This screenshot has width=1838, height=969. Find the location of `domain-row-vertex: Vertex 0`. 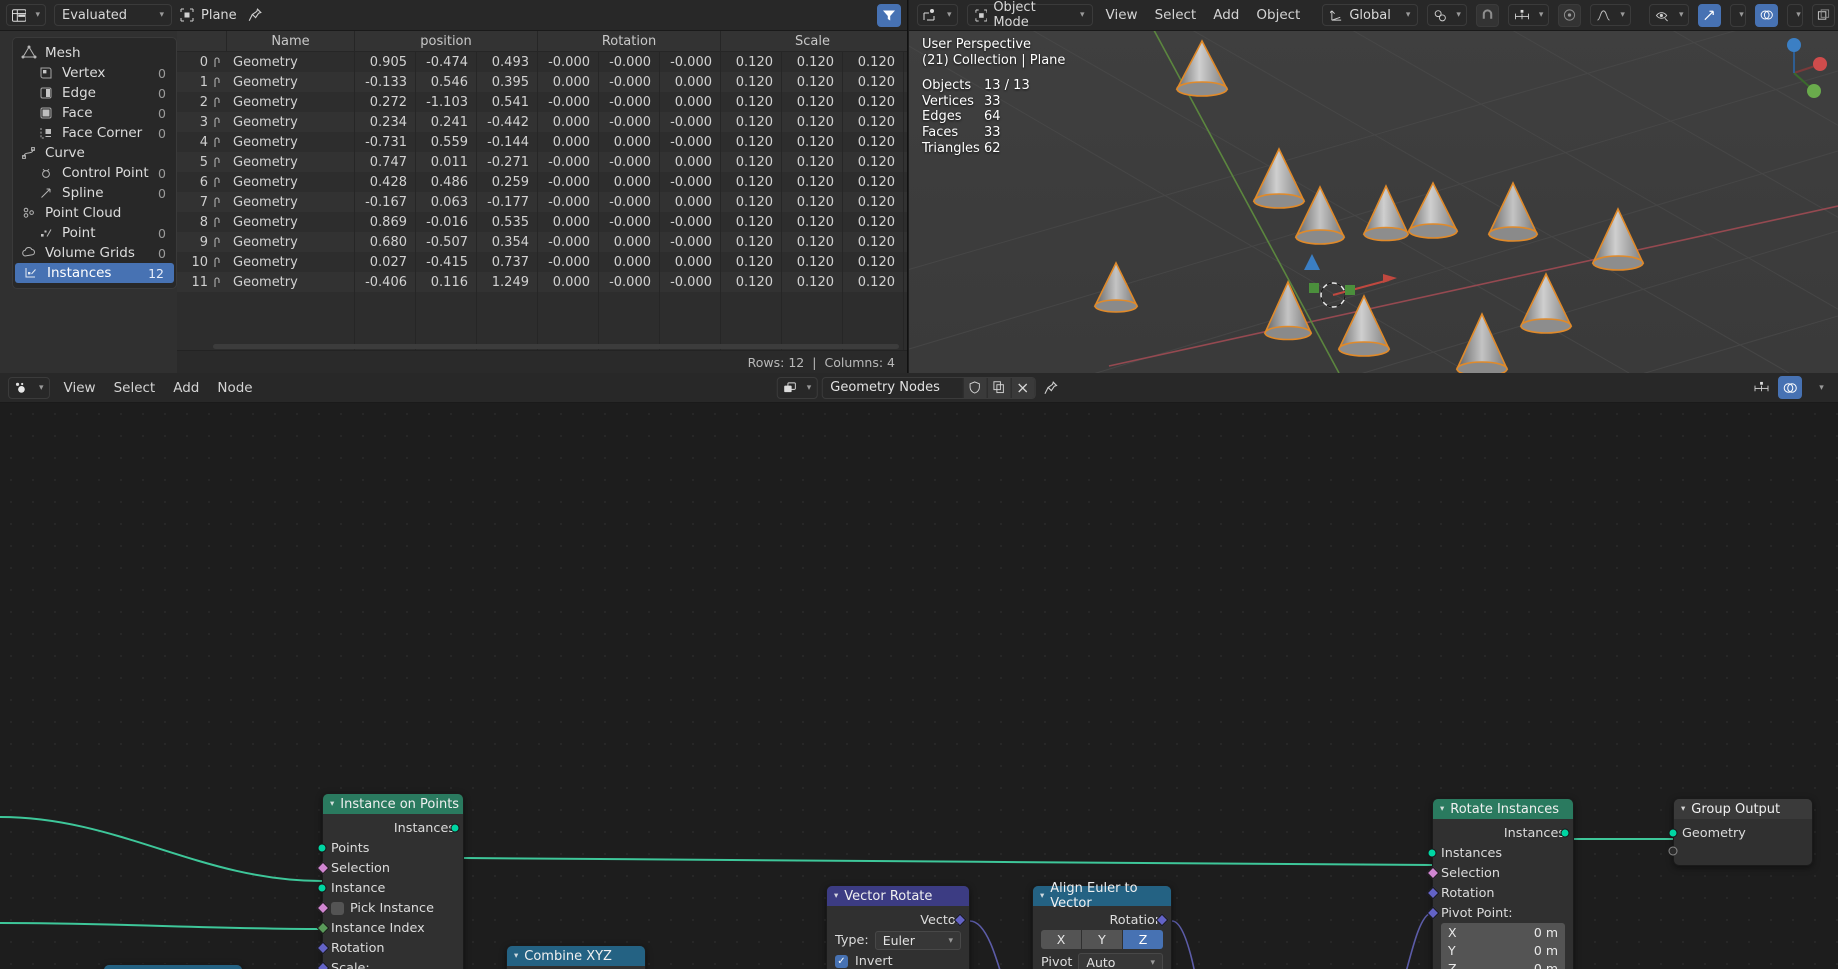

domain-row-vertex: Vertex 0 is located at coordinates (94, 73).